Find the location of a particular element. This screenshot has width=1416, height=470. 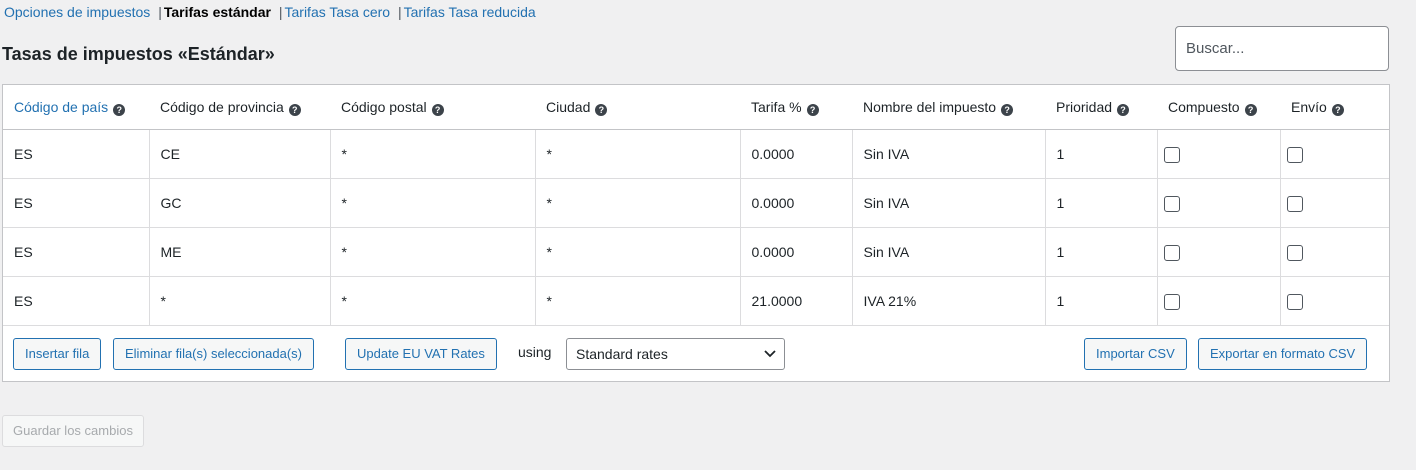

col-header-compound: Compuesto? is located at coordinates (1218, 107).